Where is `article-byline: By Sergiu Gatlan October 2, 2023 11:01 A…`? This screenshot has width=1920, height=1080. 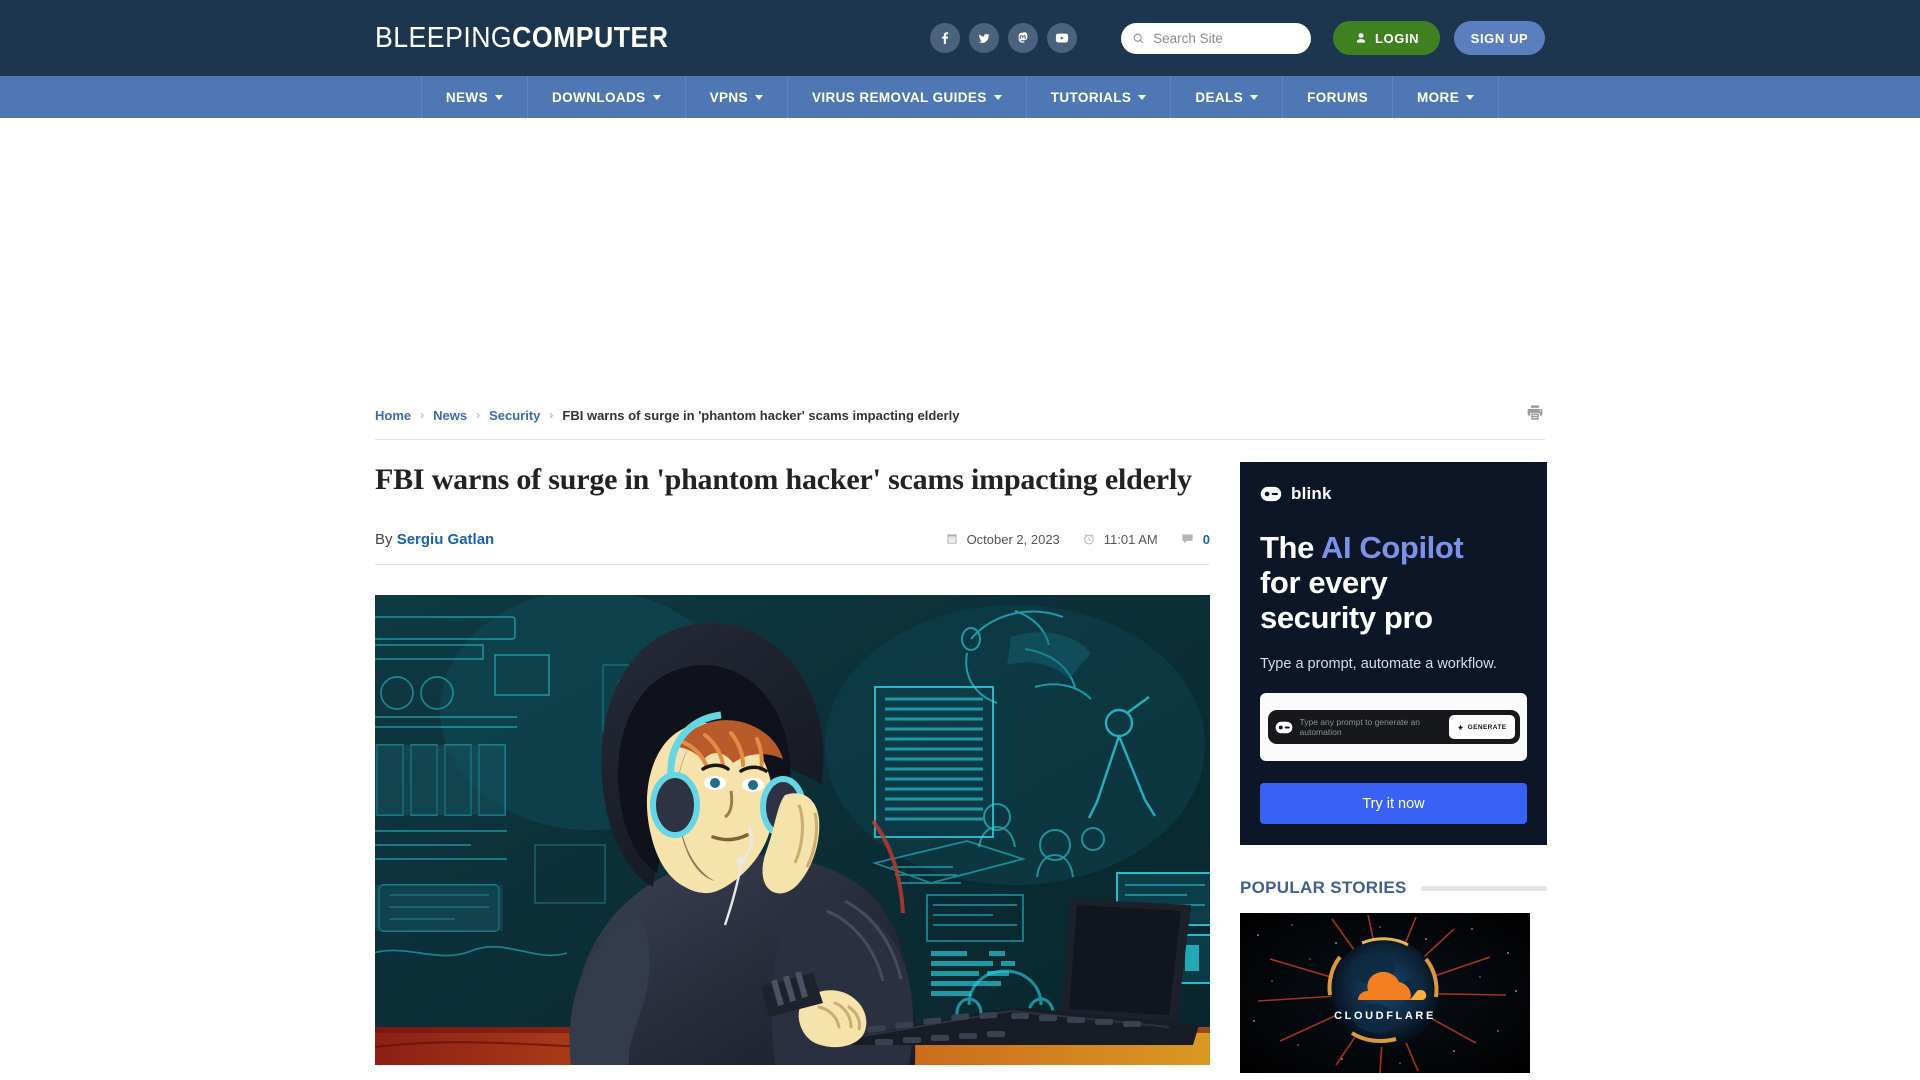
article-byline: By Sergiu Gatlan October 2, 2023 11:01 A… is located at coordinates (792, 548).